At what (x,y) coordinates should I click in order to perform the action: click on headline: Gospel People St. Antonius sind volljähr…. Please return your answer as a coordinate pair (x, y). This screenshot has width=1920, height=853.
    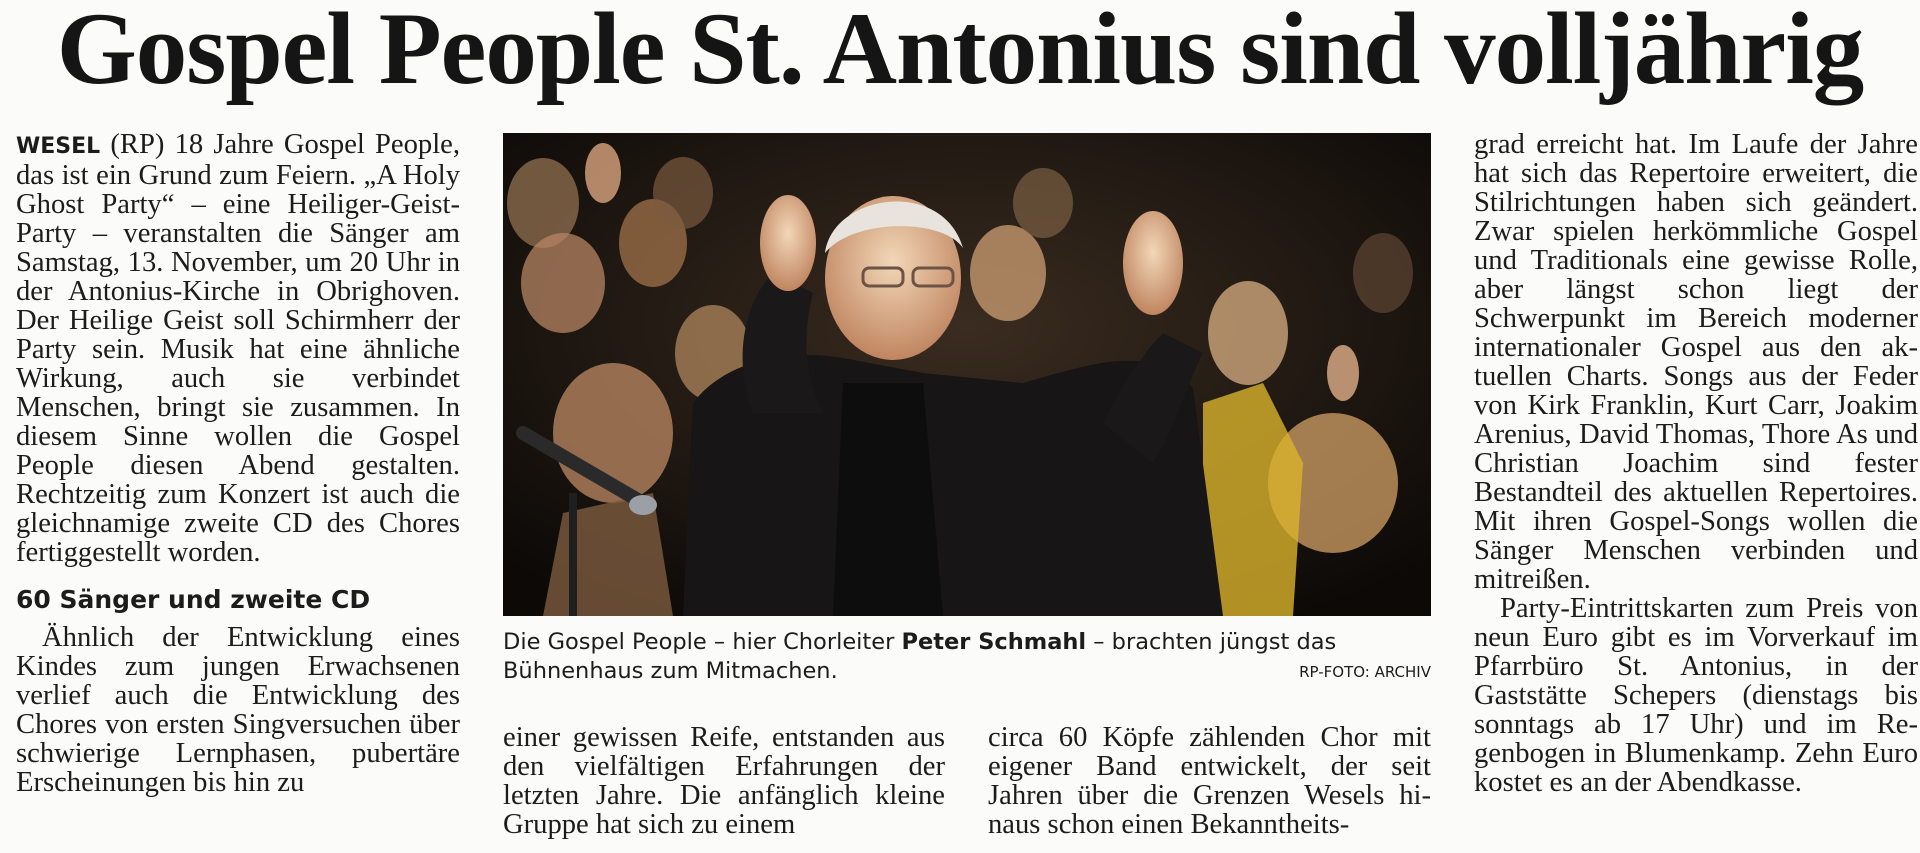
    Looking at the image, I should click on (960, 53).